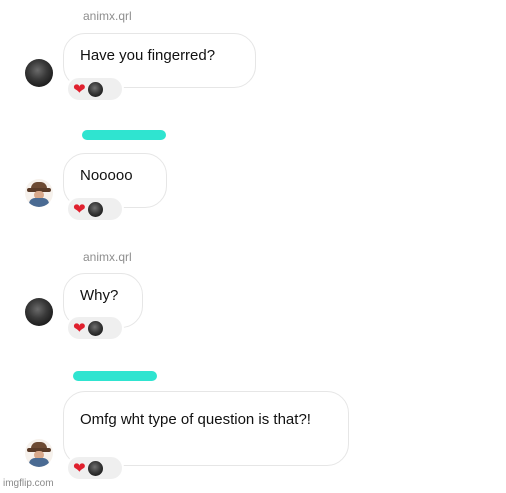 The image size is (506, 493). Describe the element at coordinates (99, 295) in the screenshot. I see `message-text: Why?` at that location.